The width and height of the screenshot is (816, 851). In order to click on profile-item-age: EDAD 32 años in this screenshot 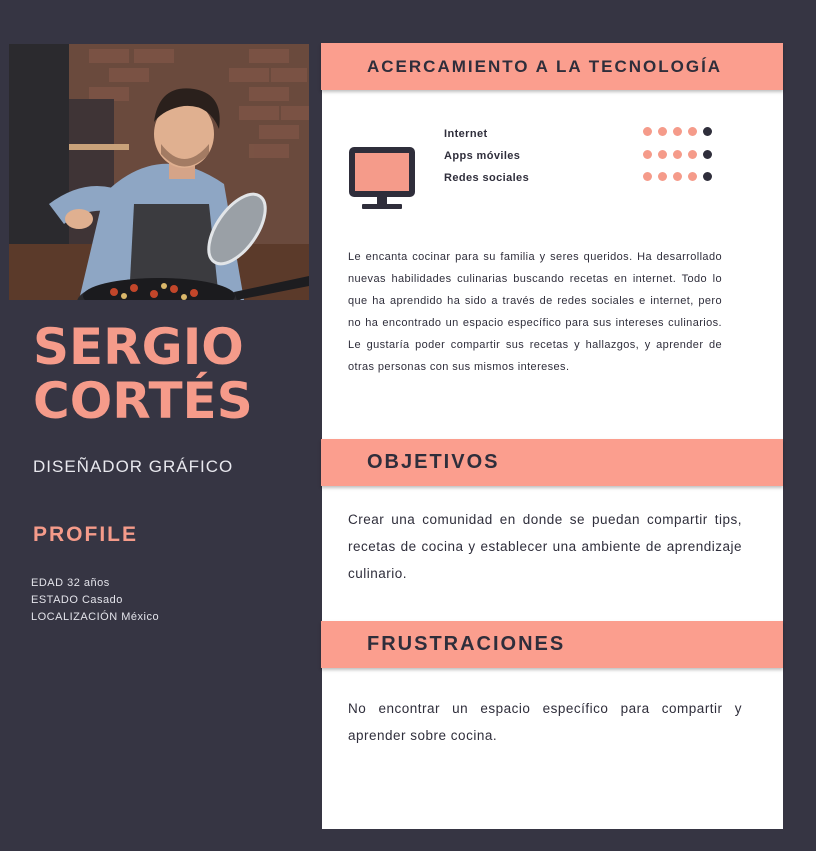, I will do `click(70, 583)`.